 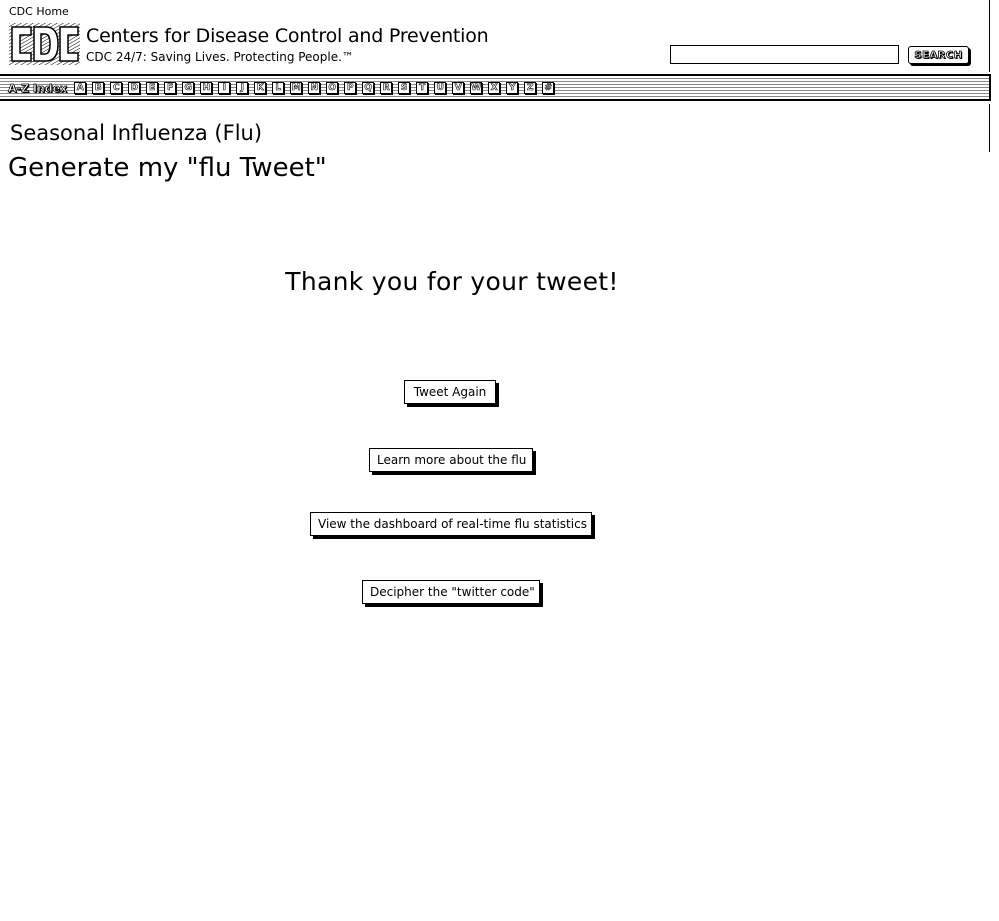 What do you see at coordinates (44, 44) in the screenshot?
I see `cdc-logo` at bounding box center [44, 44].